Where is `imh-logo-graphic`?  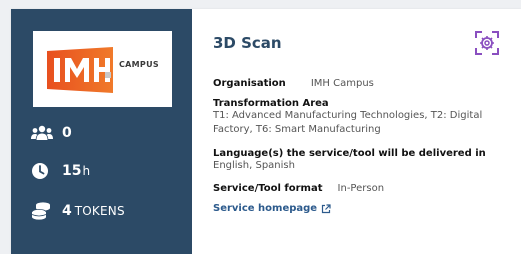
imh-logo-graphic is located at coordinates (80, 70).